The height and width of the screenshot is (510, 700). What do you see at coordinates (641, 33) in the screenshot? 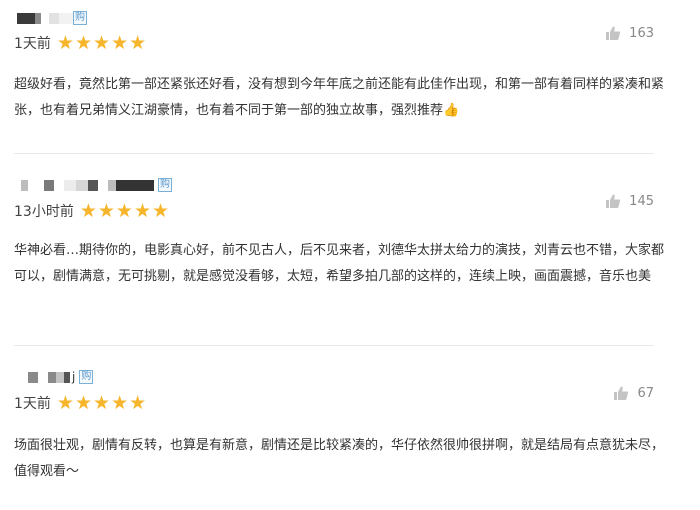
I see `like-count: 163` at bounding box center [641, 33].